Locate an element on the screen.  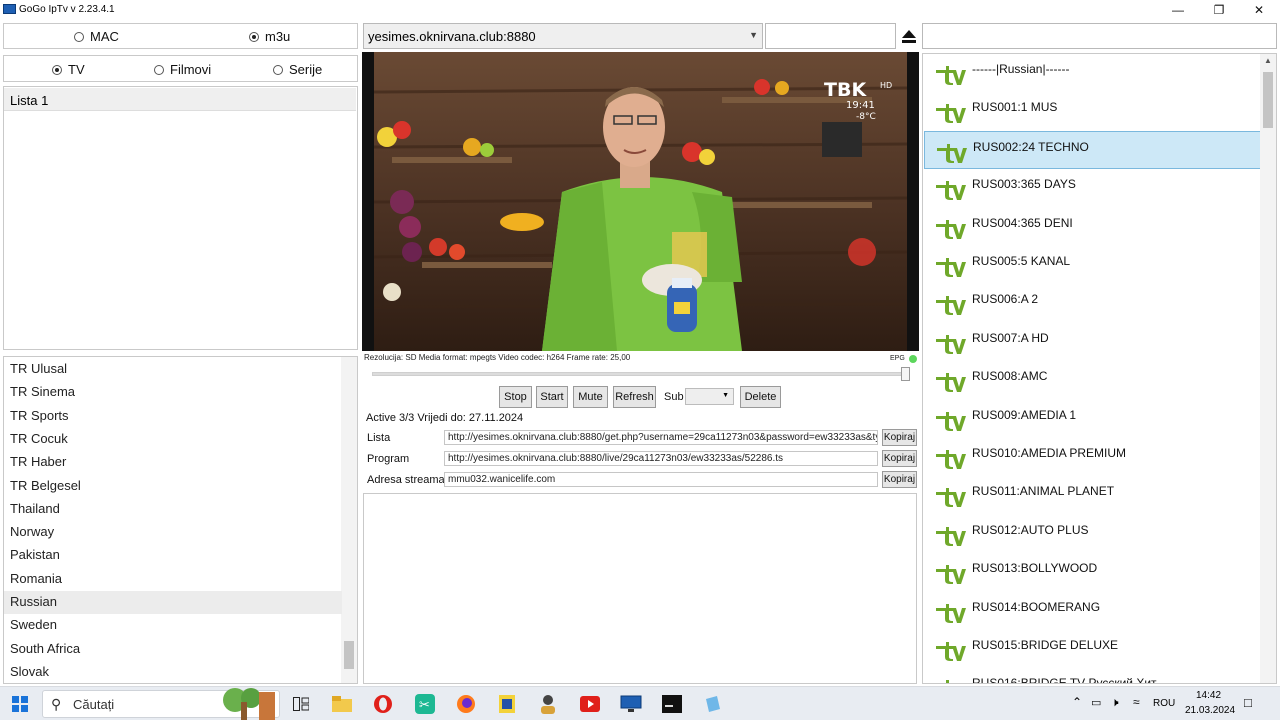
notification-icon: □ is located at coordinates (1248, 702).